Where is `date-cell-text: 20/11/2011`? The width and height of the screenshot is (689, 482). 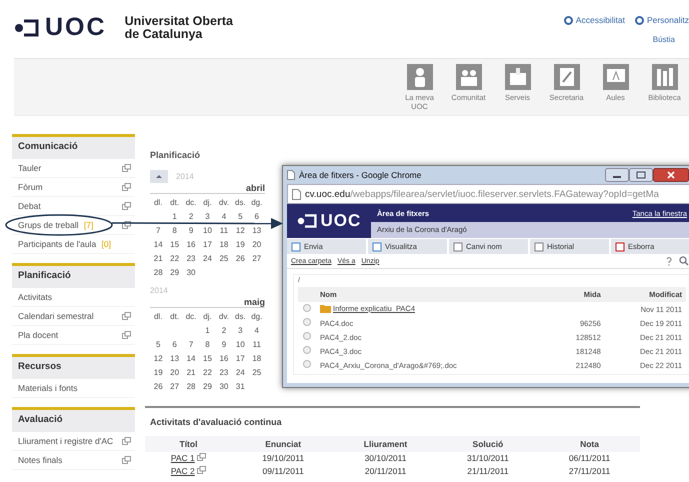
date-cell-text: 20/11/2011 is located at coordinates (386, 471).